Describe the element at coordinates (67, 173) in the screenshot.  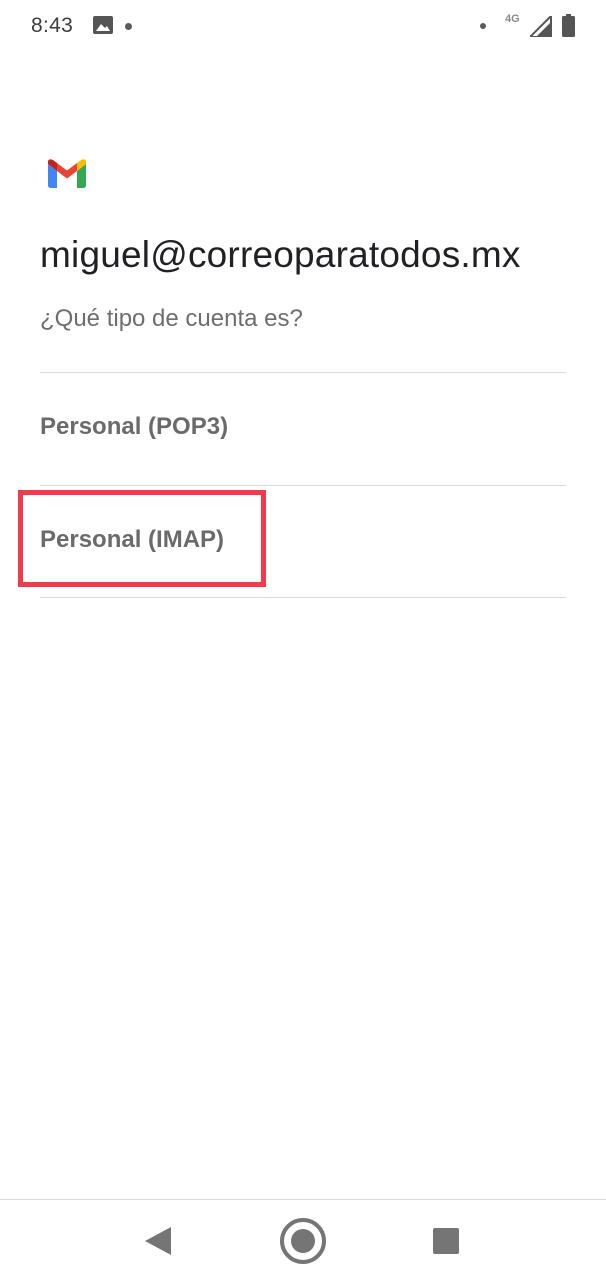
I see `gmail-logo-icon` at that location.